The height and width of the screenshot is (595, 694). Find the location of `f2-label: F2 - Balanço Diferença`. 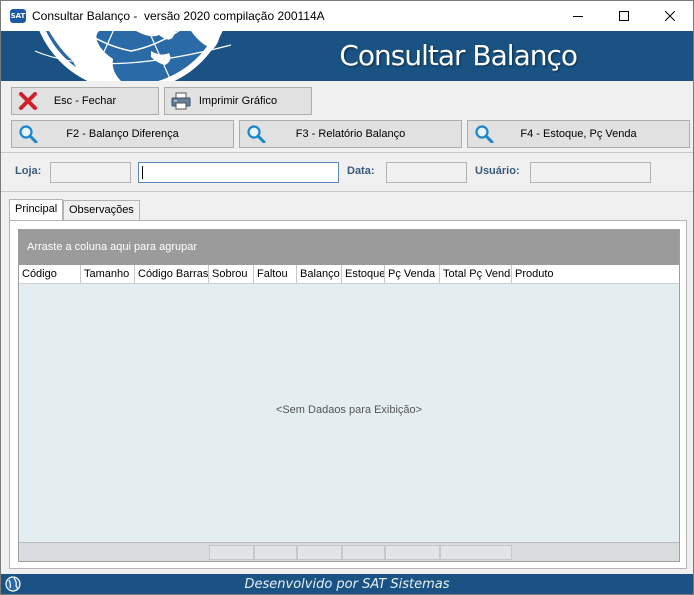

f2-label: F2 - Balanço Diferença is located at coordinates (122, 134).